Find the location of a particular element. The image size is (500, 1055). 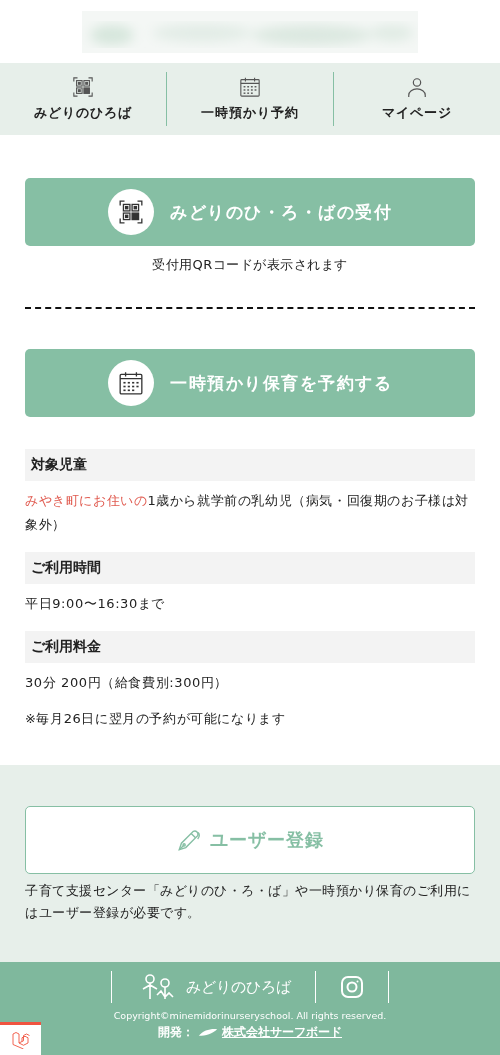

register-button: ユーザー登録 is located at coordinates (250, 840).